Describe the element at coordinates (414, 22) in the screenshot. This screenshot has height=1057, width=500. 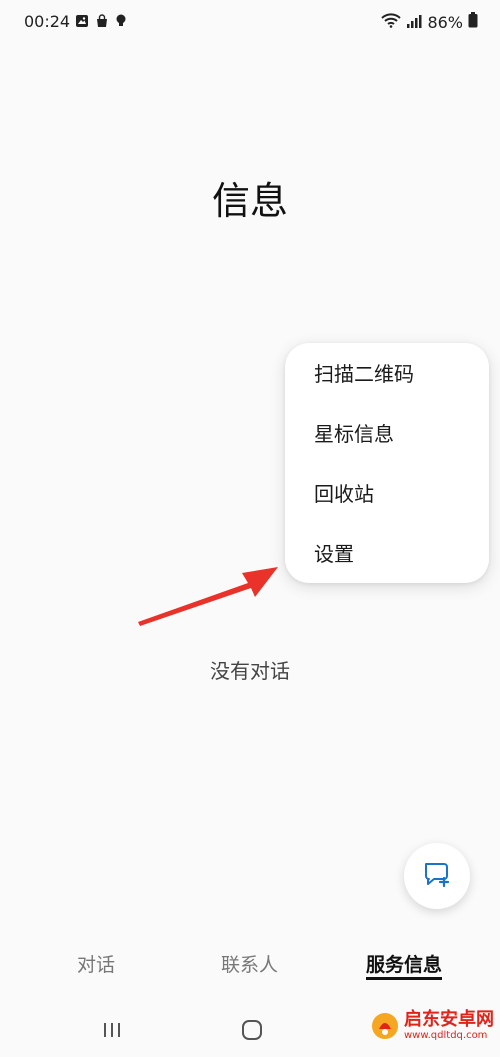
I see `signal-icon` at that location.